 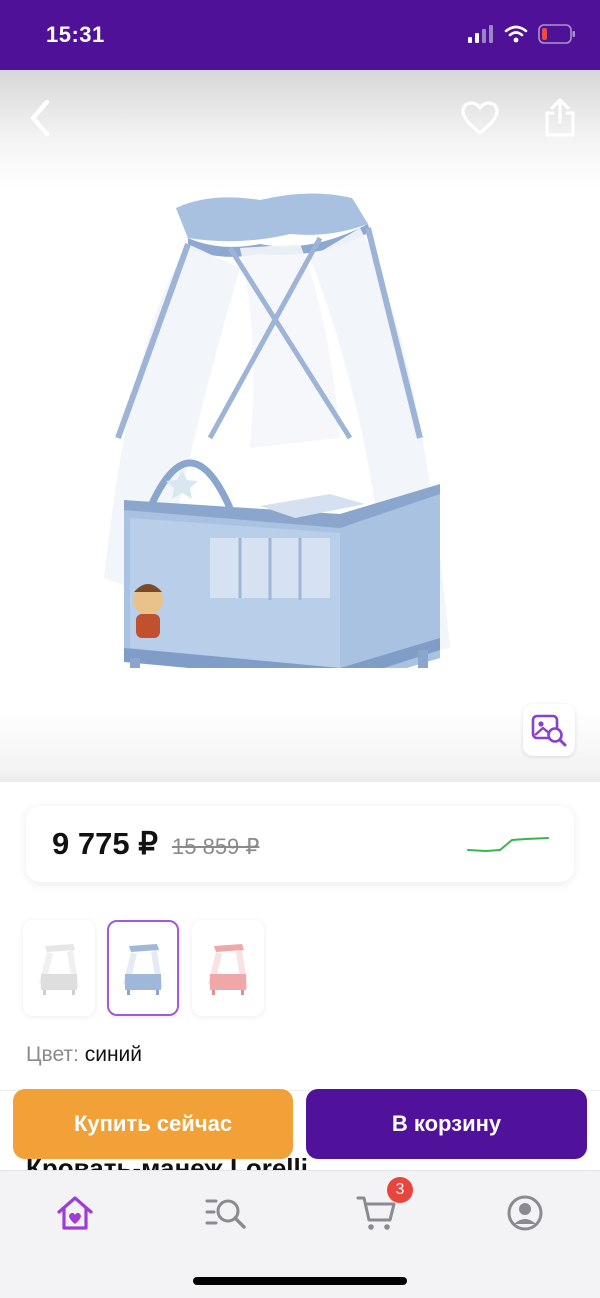 I want to click on favorite-button, so click(x=480, y=118).